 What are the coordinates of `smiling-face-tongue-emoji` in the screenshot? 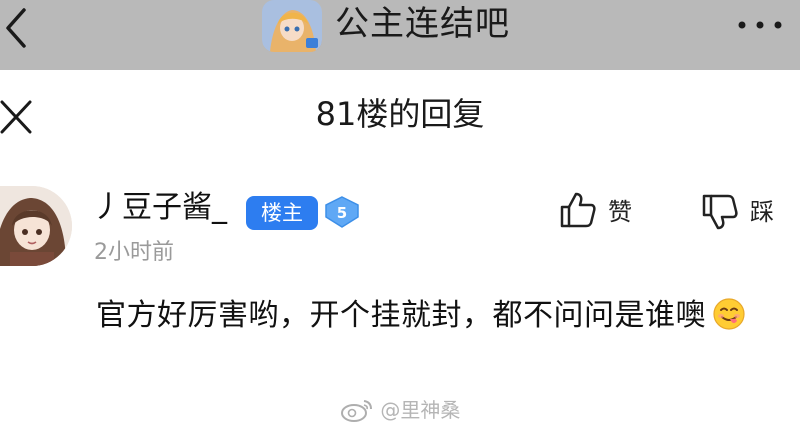 It's located at (729, 313).